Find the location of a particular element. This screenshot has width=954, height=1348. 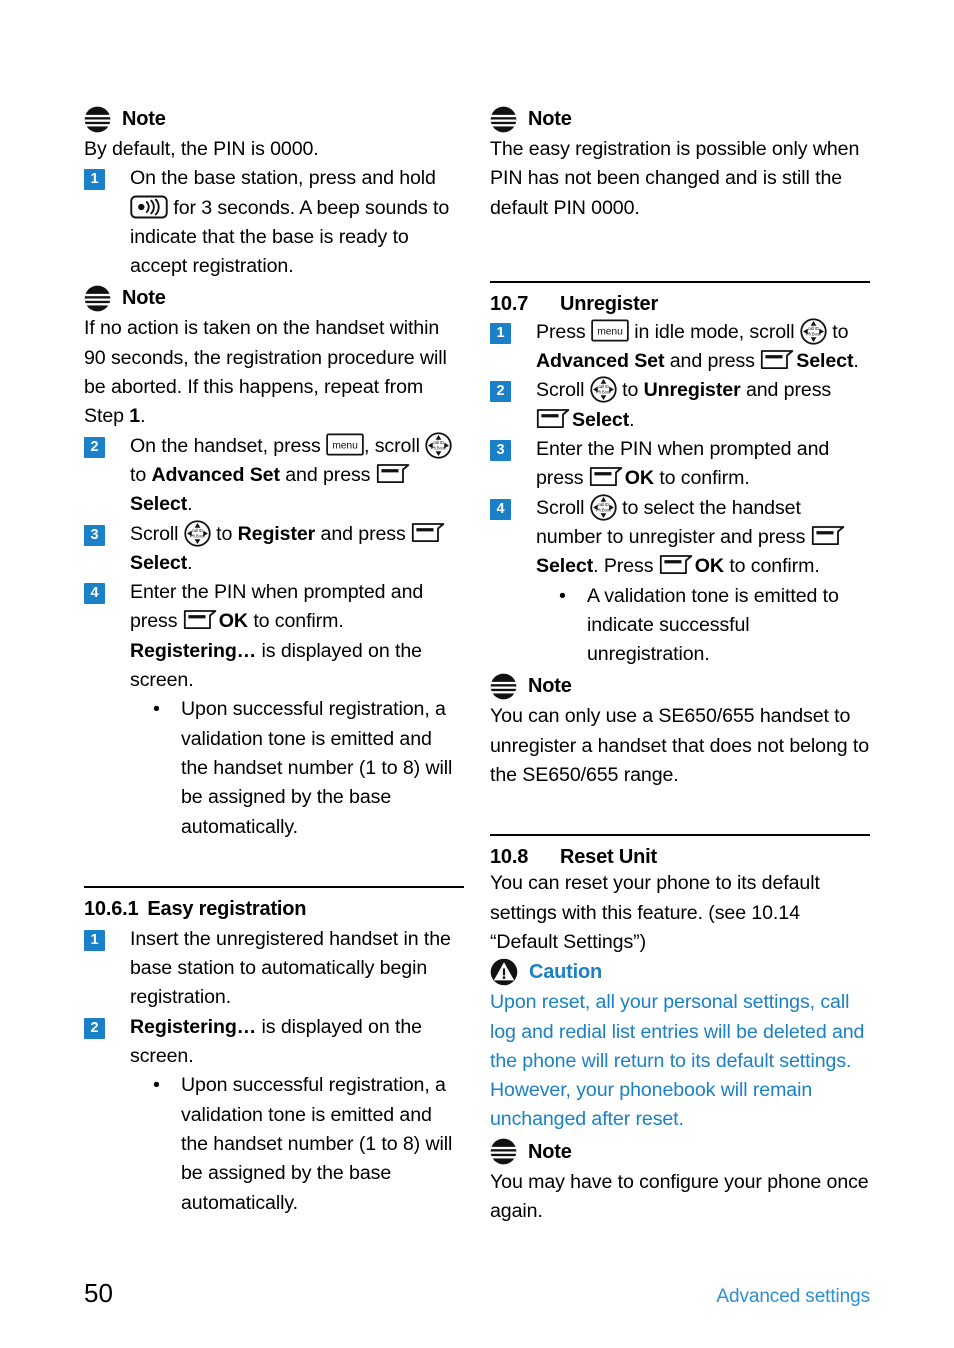

section-title: Reset Unit is located at coordinates (608, 857).